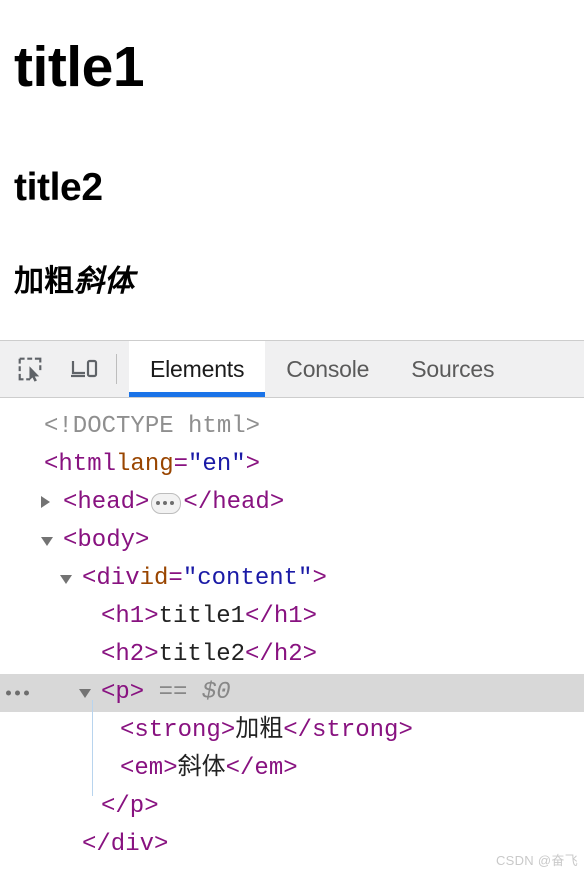 The width and height of the screenshot is (584, 874). Describe the element at coordinates (154, 578) in the screenshot. I see `attr-name-id: id` at that location.